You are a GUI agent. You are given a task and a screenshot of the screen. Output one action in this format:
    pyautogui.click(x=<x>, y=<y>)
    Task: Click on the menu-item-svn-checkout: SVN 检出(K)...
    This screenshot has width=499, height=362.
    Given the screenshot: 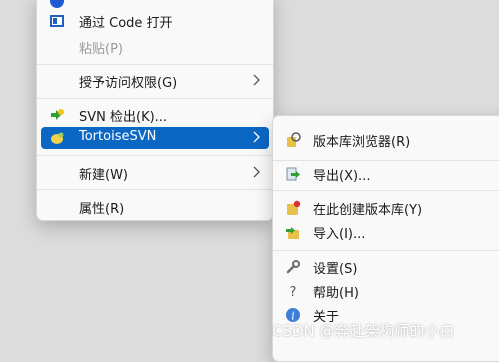 What is the action you would take?
    pyautogui.click(x=155, y=115)
    